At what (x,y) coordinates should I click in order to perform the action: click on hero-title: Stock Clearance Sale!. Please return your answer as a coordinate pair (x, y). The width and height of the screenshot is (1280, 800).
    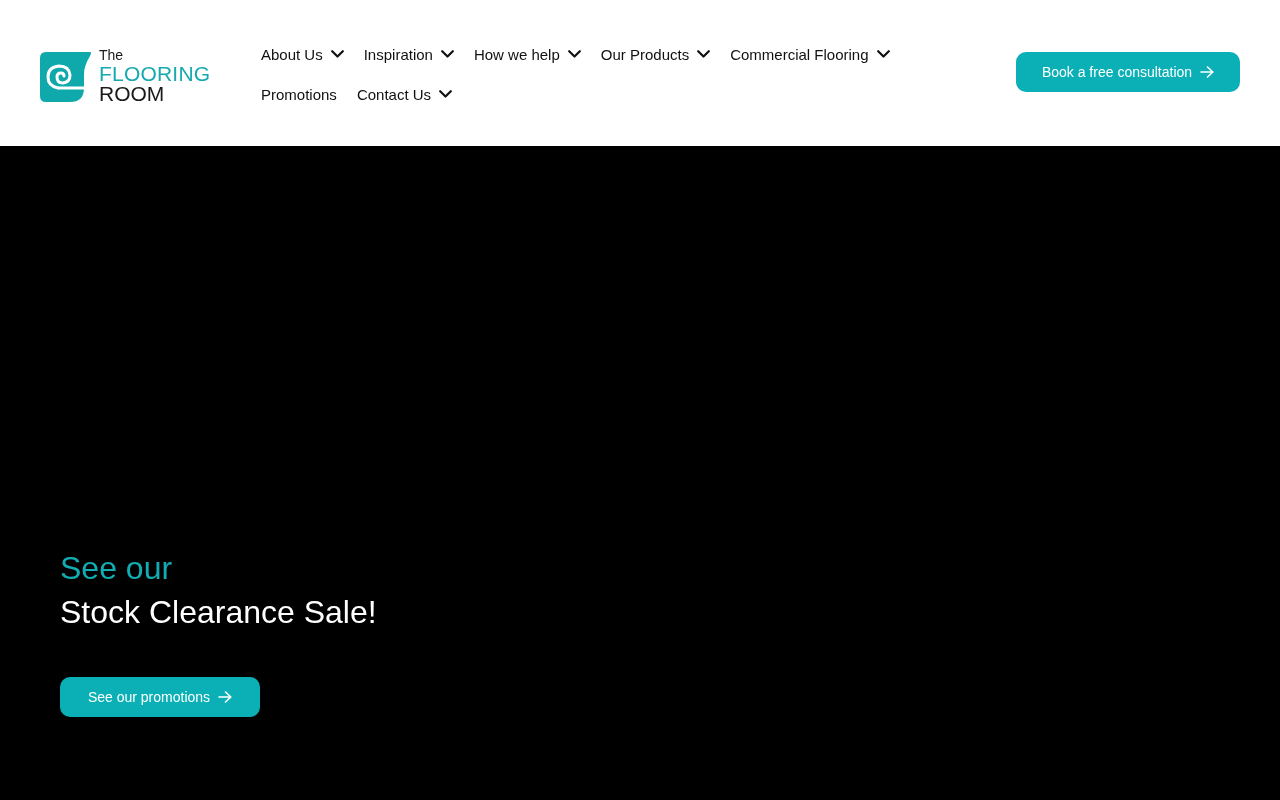
    Looking at the image, I should click on (218, 612).